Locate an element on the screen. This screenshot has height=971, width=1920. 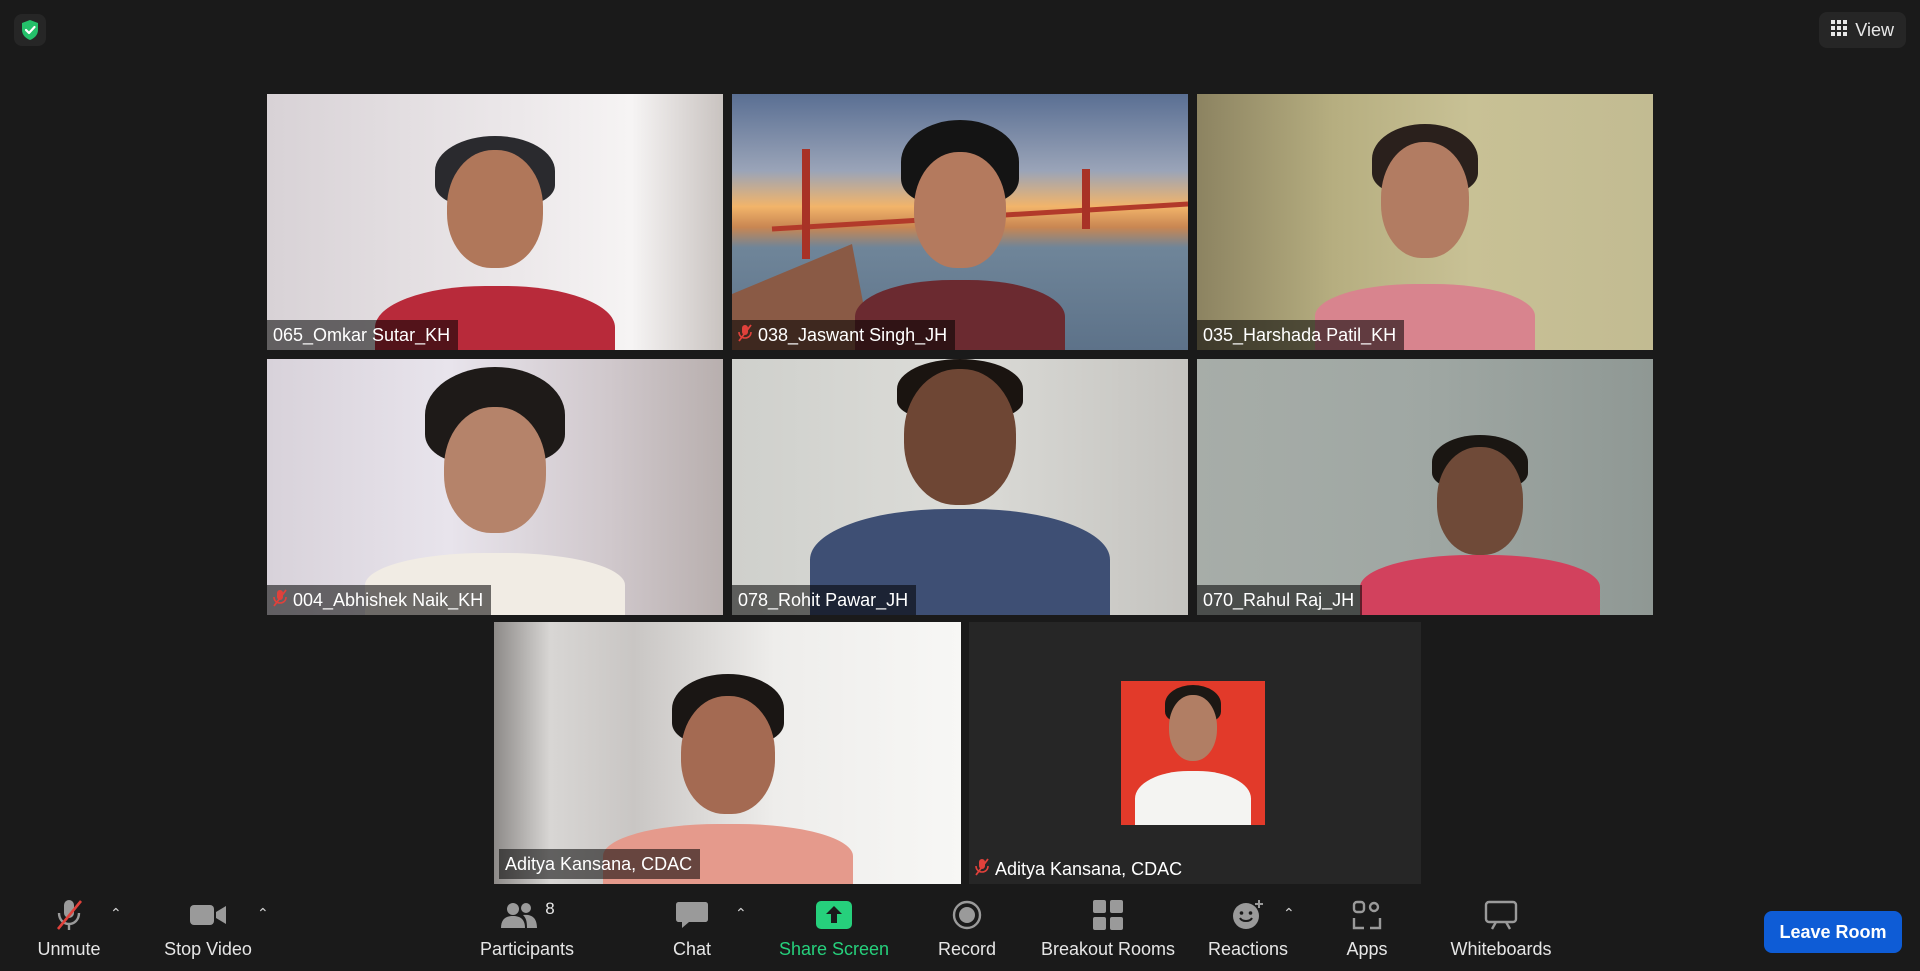
video-tile-harshada: 035_Harshada Patil_KH is located at coordinates (1425, 222).